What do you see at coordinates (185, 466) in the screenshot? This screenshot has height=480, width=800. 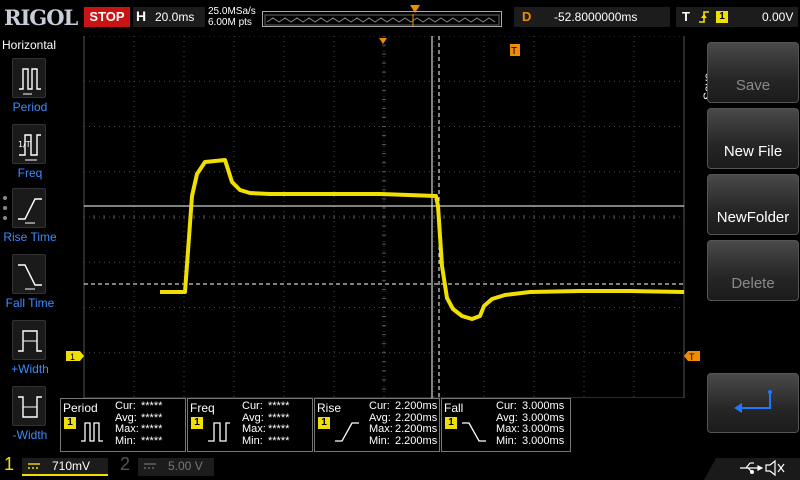 I see `channel2-scale-value: 5.00 V` at bounding box center [185, 466].